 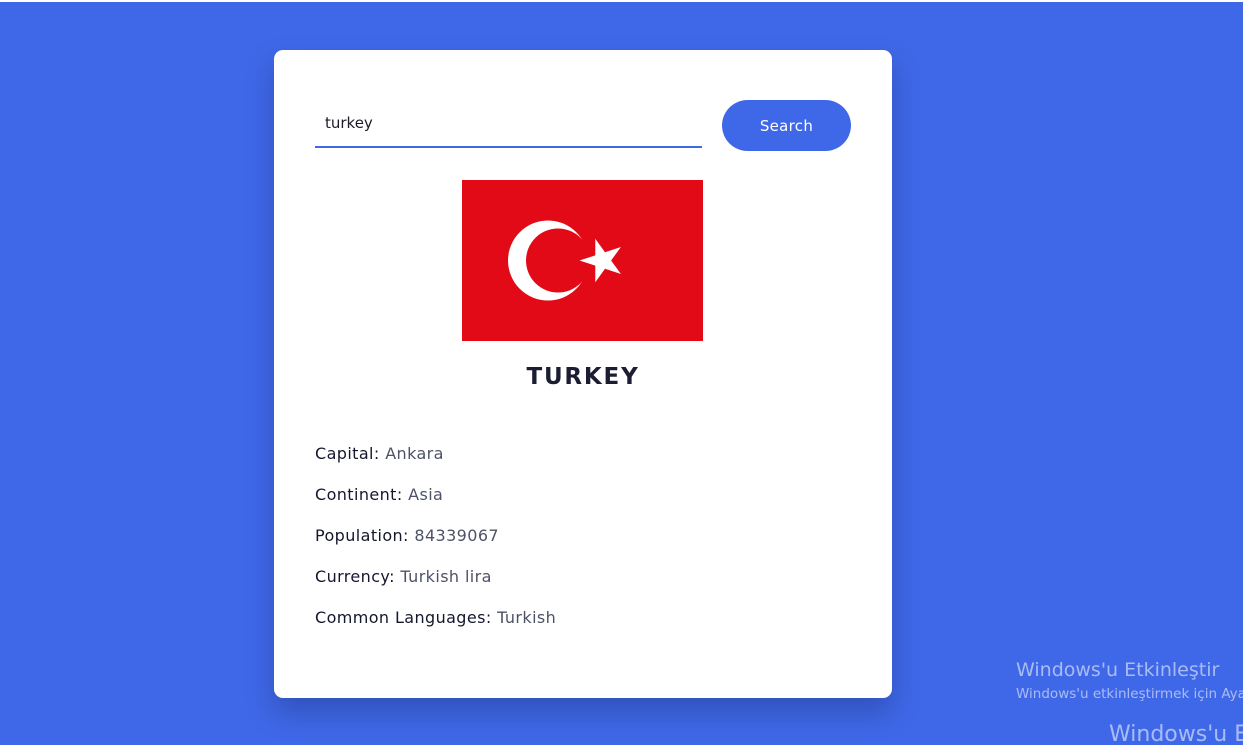 I want to click on detail-value: Ankara, so click(x=414, y=453).